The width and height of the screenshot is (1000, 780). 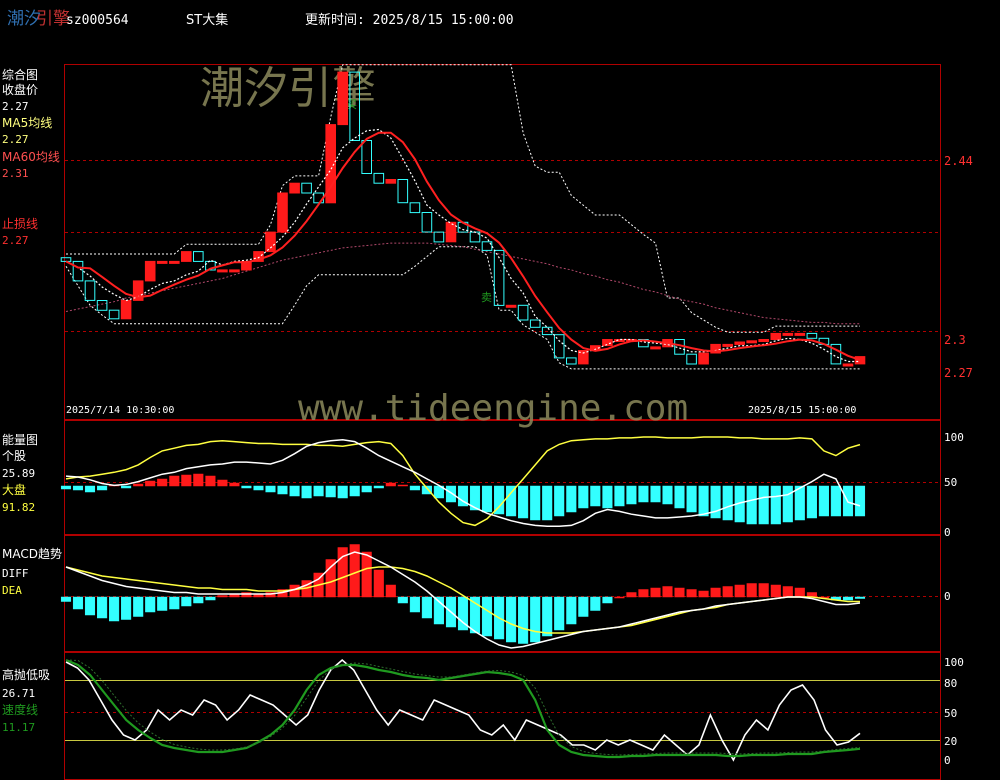 What do you see at coordinates (14, 456) in the screenshot?
I see `energy-stock-label: 个股` at bounding box center [14, 456].